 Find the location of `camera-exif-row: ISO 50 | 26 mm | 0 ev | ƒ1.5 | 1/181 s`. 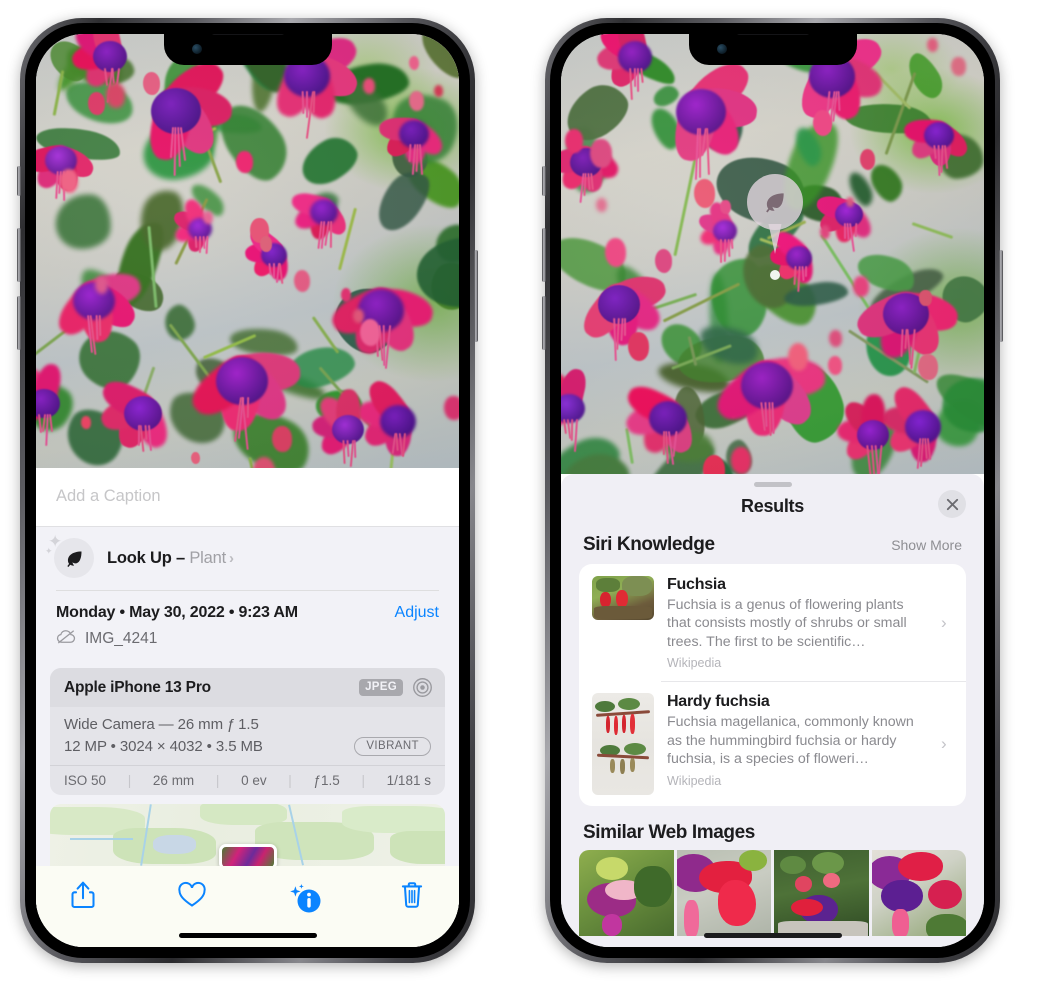

camera-exif-row: ISO 50 | 26 mm | 0 ev | ƒ1.5 | 1/181 s is located at coordinates (247, 780).